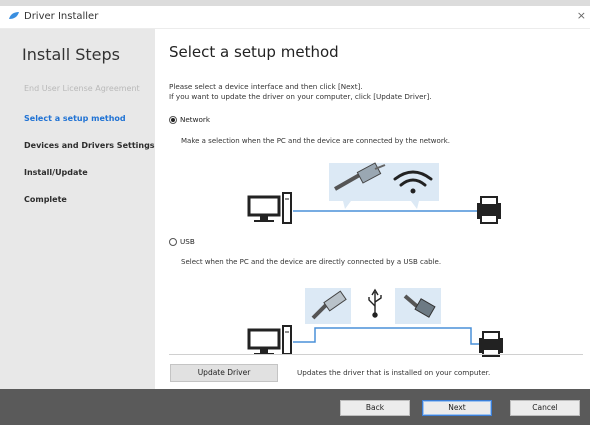 The height and width of the screenshot is (425, 590). I want to click on usb-illustration, so click(375, 322).